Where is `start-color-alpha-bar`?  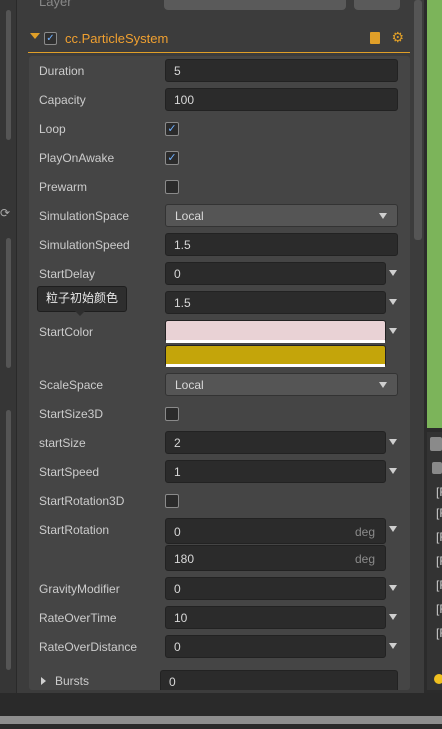
start-color-alpha-bar is located at coordinates (275, 341).